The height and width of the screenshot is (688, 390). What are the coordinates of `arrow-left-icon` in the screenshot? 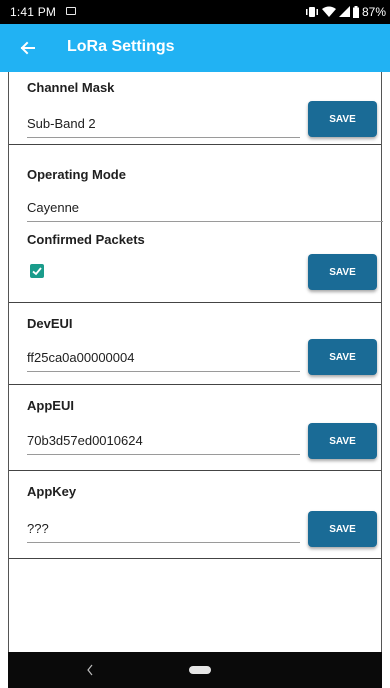 It's located at (27, 48).